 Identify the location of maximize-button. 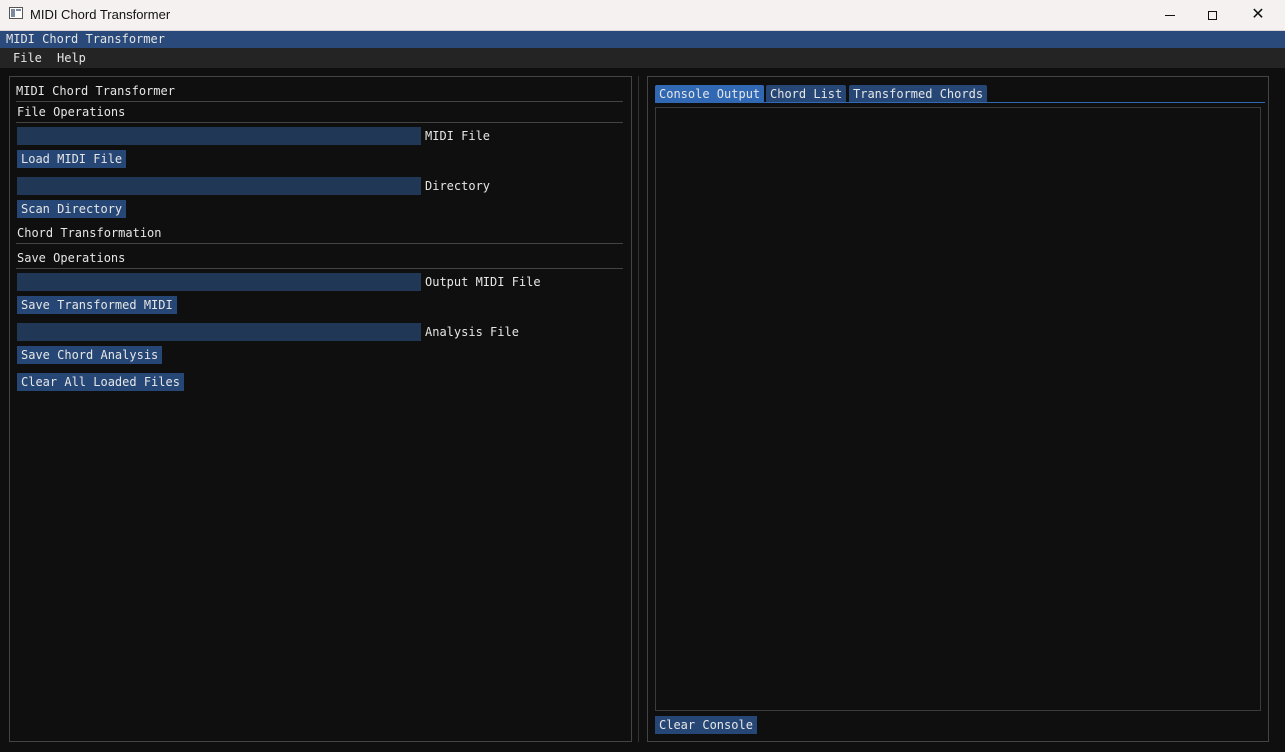
(1212, 15).